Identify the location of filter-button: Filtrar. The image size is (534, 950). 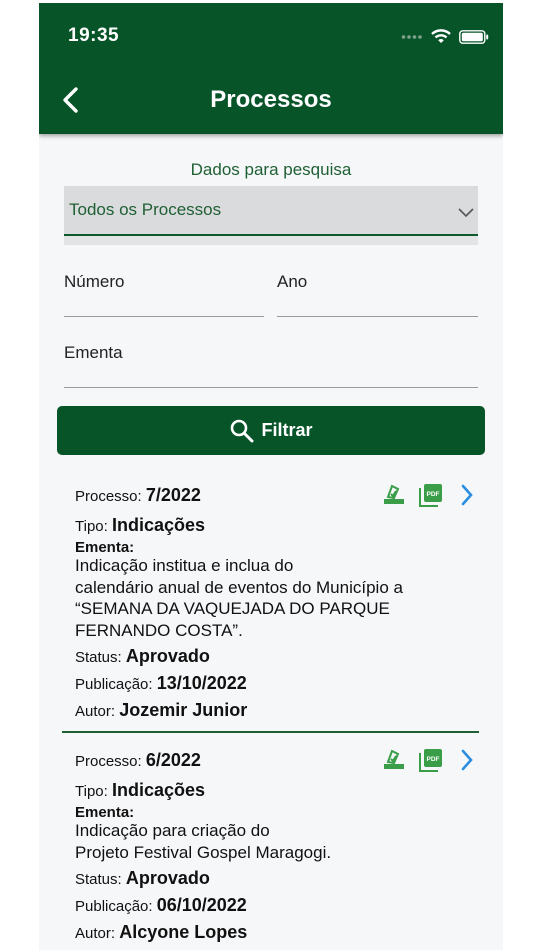
(271, 430).